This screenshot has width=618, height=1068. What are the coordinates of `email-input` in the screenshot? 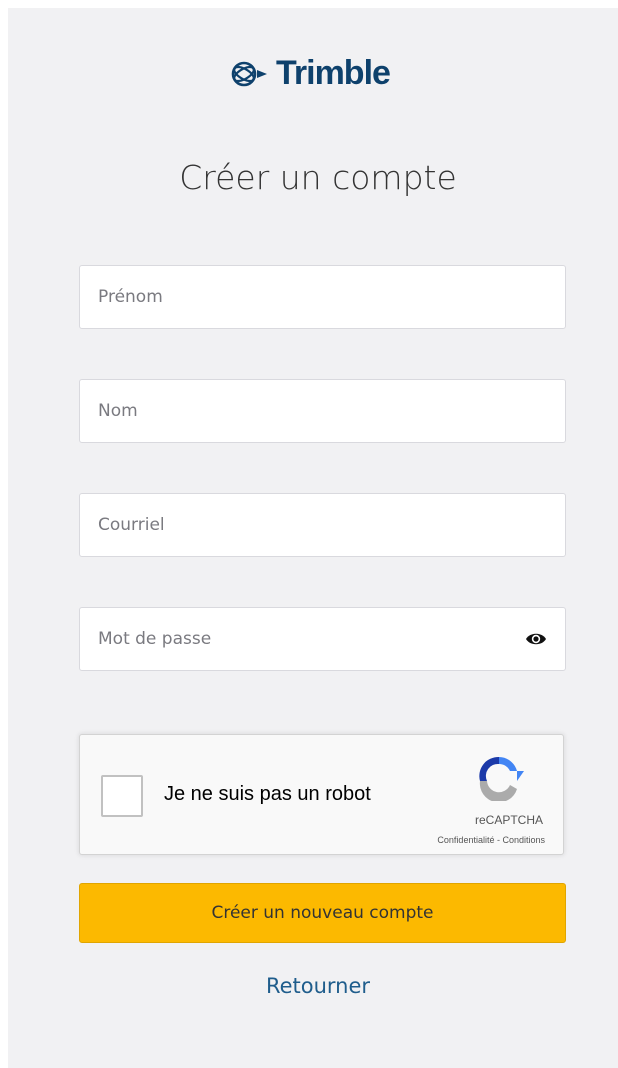 It's located at (322, 525).